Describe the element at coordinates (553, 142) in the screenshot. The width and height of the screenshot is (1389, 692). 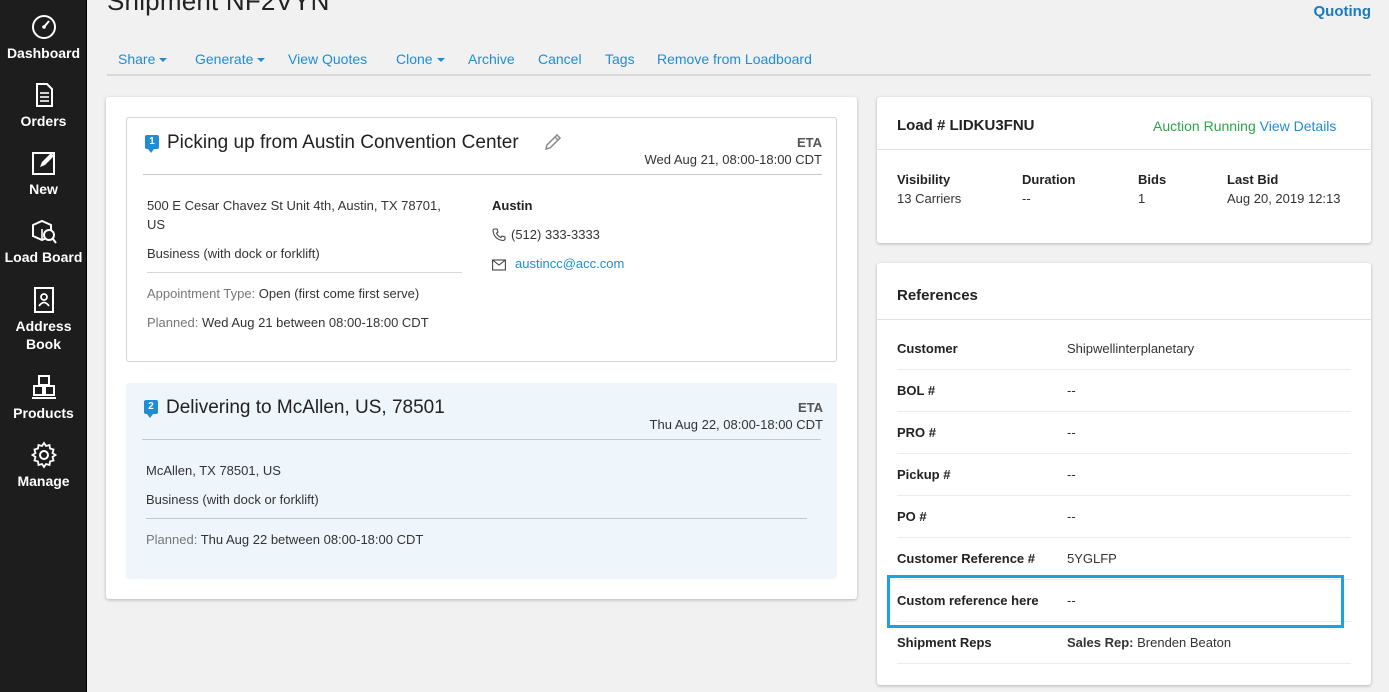
I see `pencil-icon` at that location.